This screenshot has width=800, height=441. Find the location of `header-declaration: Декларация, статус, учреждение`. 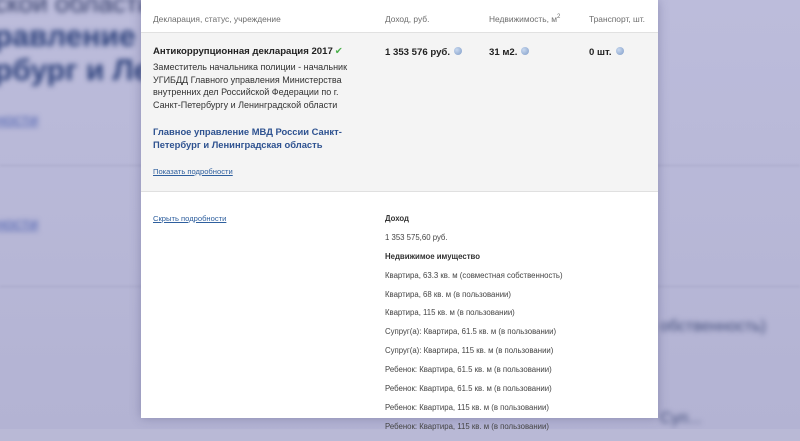

header-declaration: Декларация, статус, учреждение is located at coordinates (217, 19).